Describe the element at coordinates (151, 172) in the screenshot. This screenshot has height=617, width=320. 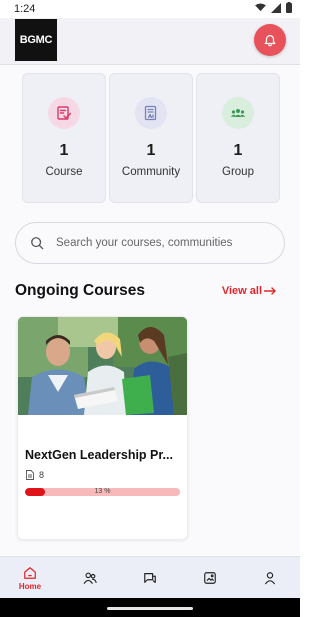
I see `community-label: Community` at that location.